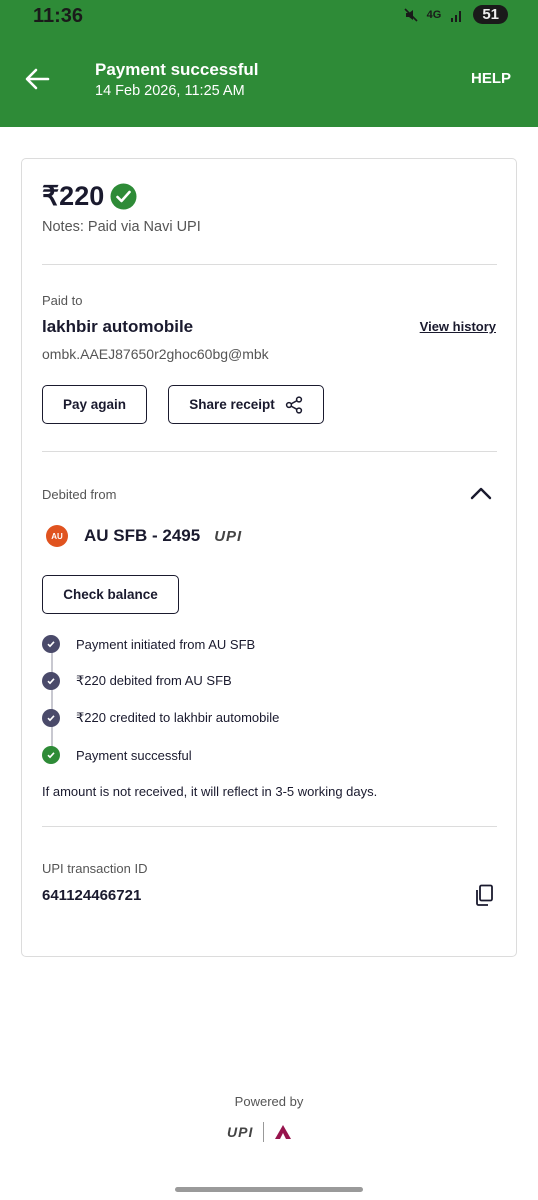 The image size is (538, 1200). I want to click on transaction-id: 641124466721, so click(92, 895).